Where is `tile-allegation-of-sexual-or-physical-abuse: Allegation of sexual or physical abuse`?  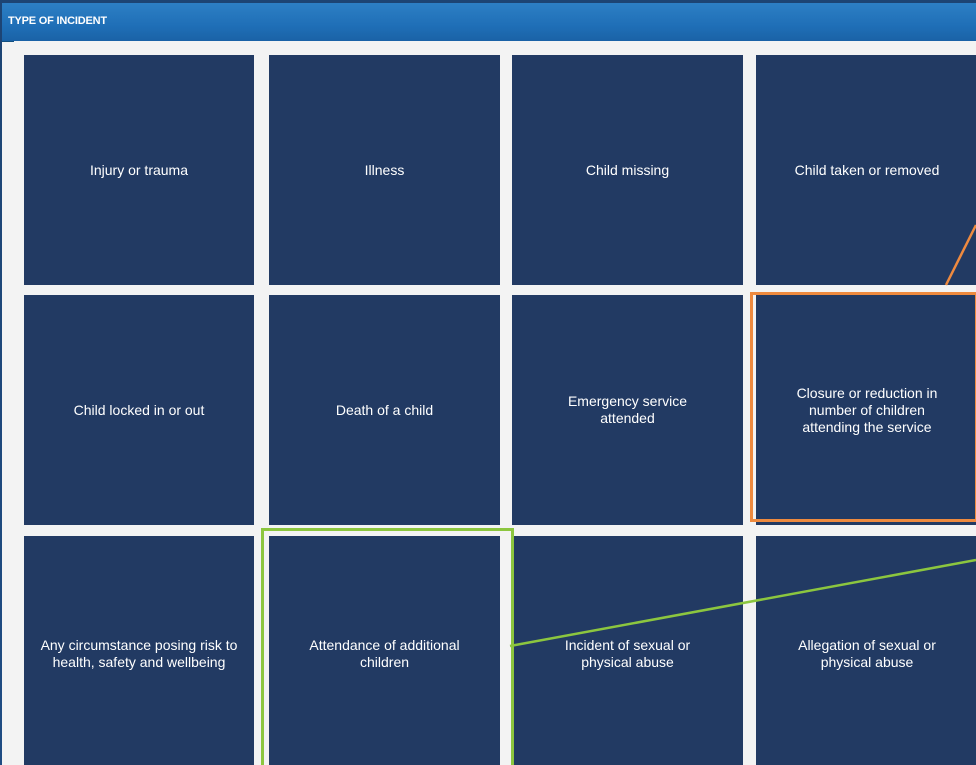 tile-allegation-of-sexual-or-physical-abuse: Allegation of sexual or physical abuse is located at coordinates (866, 650).